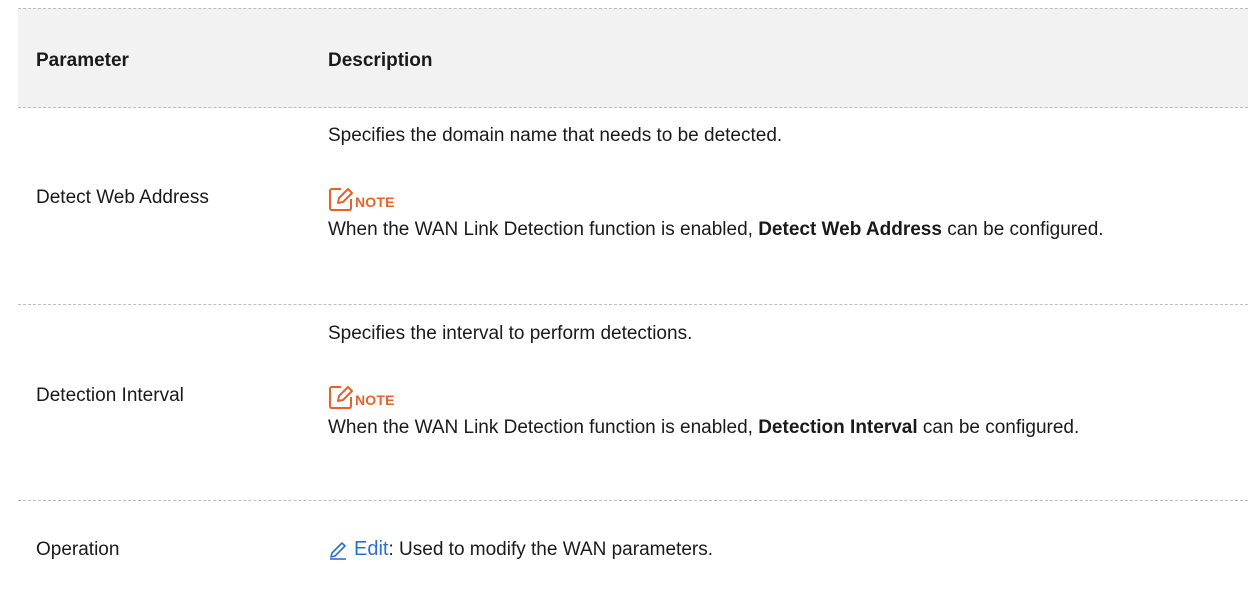 The width and height of the screenshot is (1248, 603). What do you see at coordinates (838, 427) in the screenshot?
I see `note-text-bold: Detection Interval` at bounding box center [838, 427].